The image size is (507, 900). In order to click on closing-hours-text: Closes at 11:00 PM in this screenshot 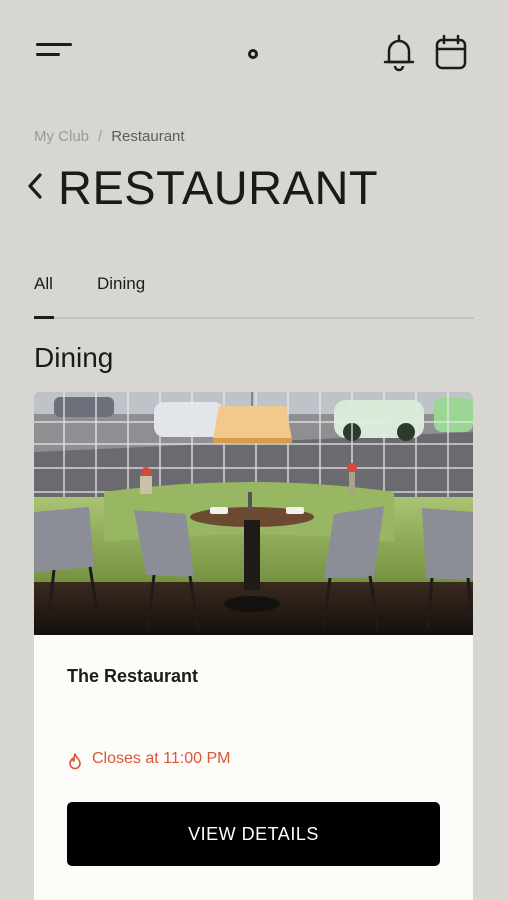, I will do `click(161, 758)`.